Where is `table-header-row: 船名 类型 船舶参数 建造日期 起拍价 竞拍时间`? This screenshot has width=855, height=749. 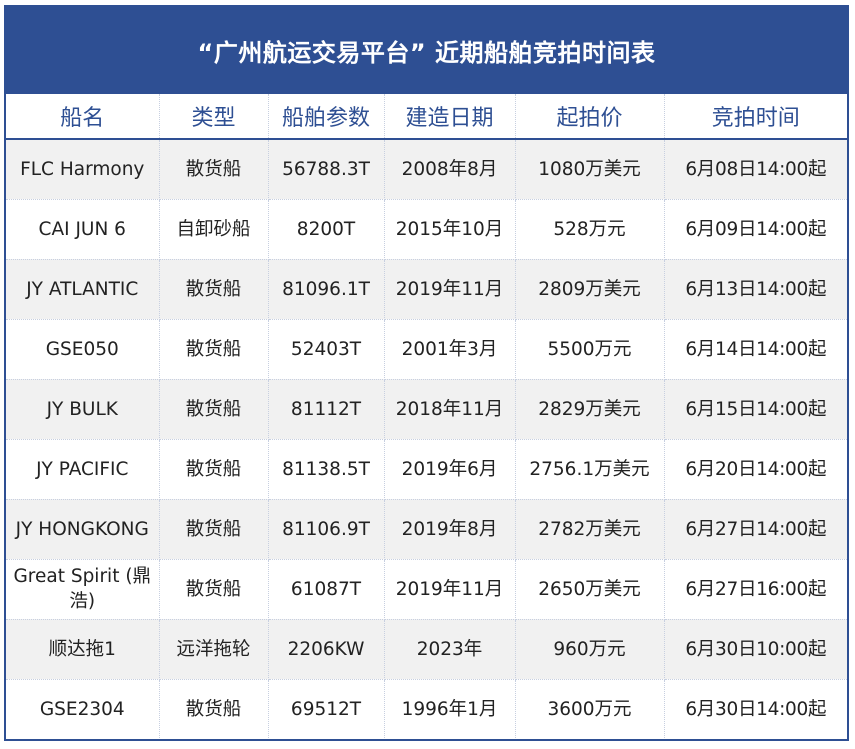
table-header-row: 船名 类型 船舶参数 建造日期 起拍价 竞拍时间 is located at coordinates (426, 117).